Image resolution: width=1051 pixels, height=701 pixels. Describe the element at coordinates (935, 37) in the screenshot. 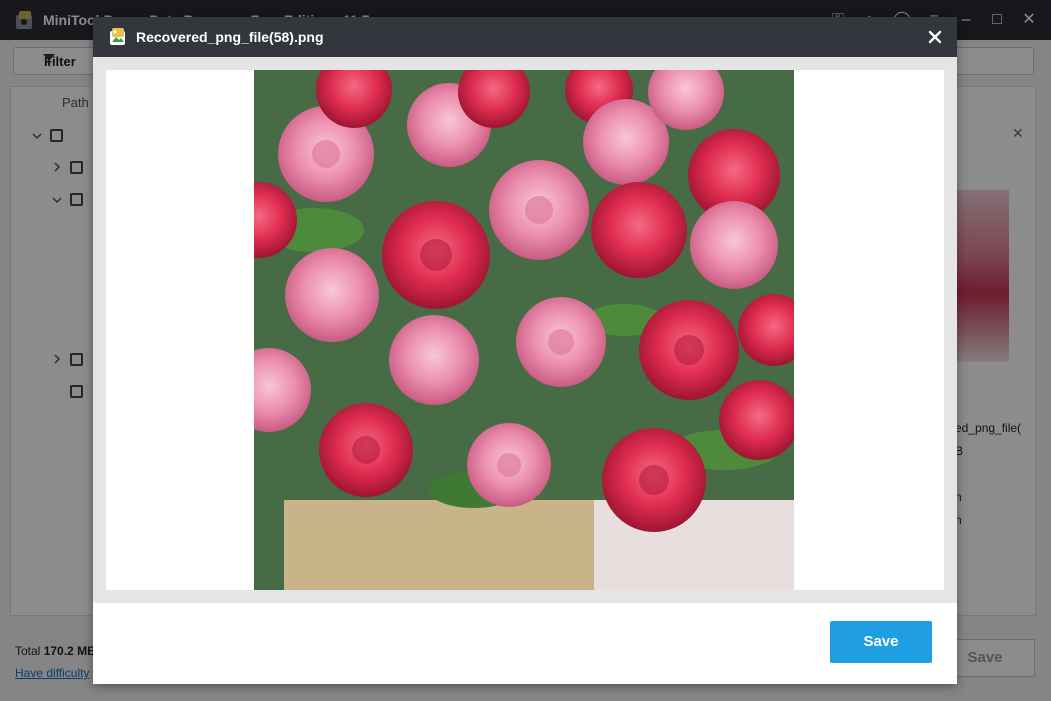

I see `close-icon` at that location.